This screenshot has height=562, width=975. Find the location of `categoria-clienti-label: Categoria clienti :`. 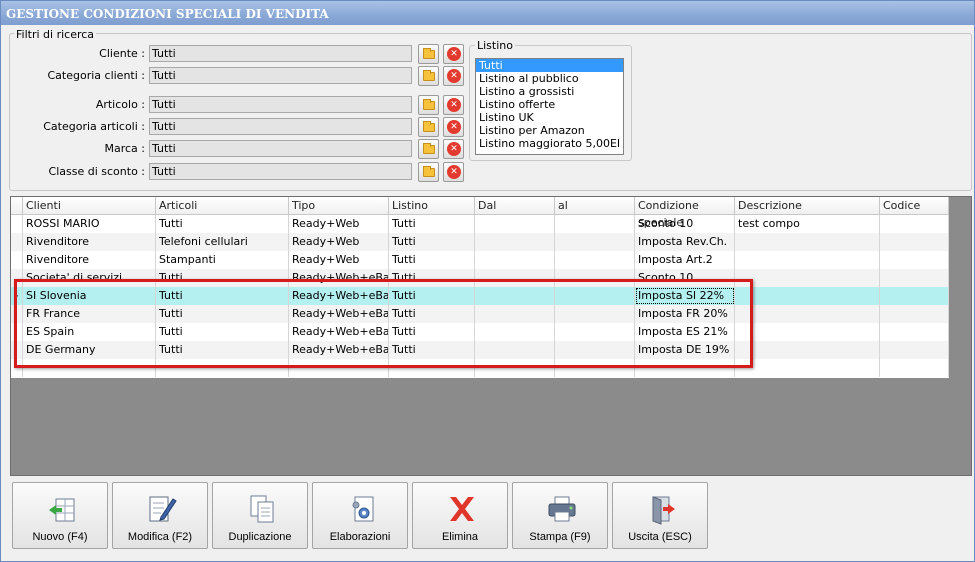

categoria-clienti-label: Categoria clienti : is located at coordinates (96, 75).